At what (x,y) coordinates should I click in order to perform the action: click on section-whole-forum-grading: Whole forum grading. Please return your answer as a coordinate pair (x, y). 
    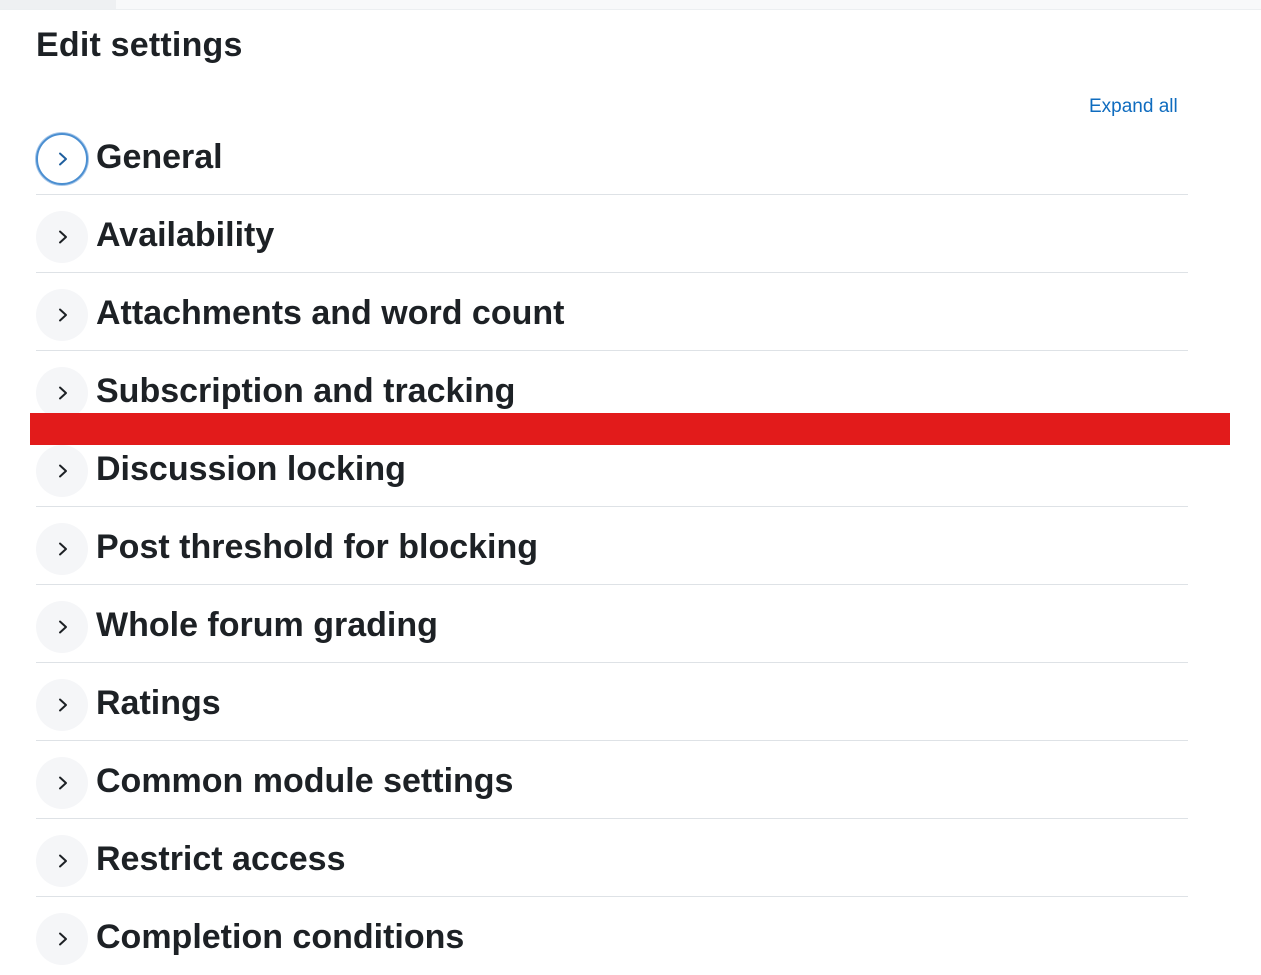
    Looking at the image, I should click on (612, 624).